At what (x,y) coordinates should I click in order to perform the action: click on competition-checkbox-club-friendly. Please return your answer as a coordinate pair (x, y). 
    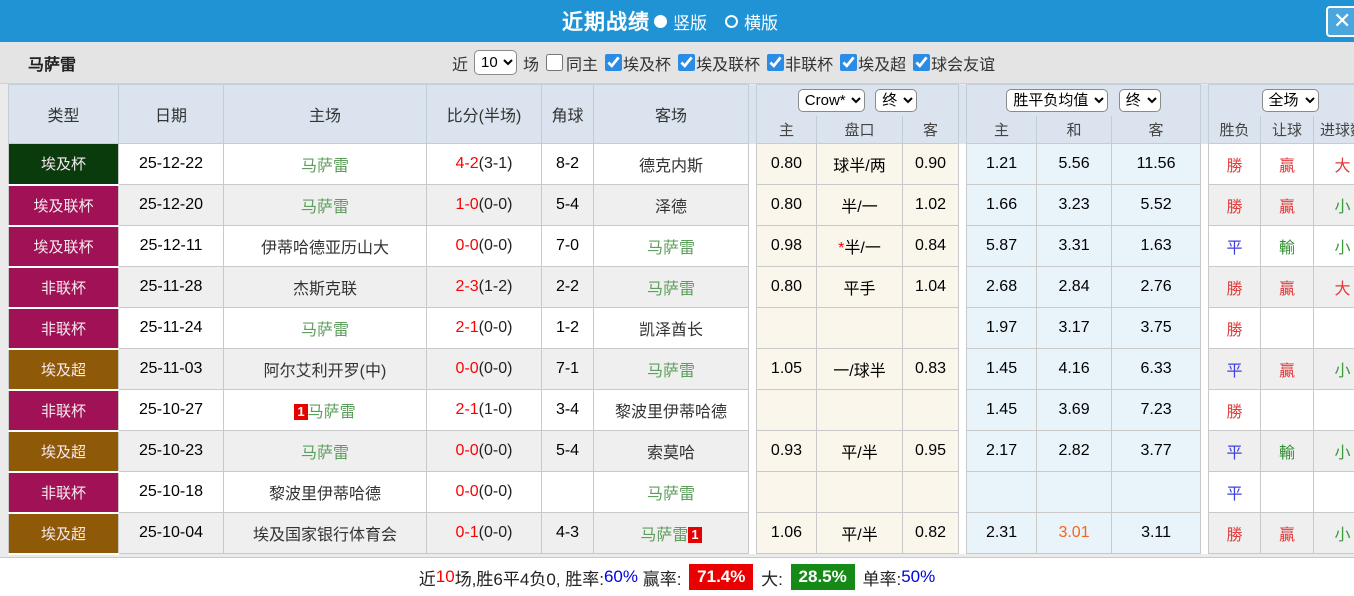
    Looking at the image, I should click on (922, 62).